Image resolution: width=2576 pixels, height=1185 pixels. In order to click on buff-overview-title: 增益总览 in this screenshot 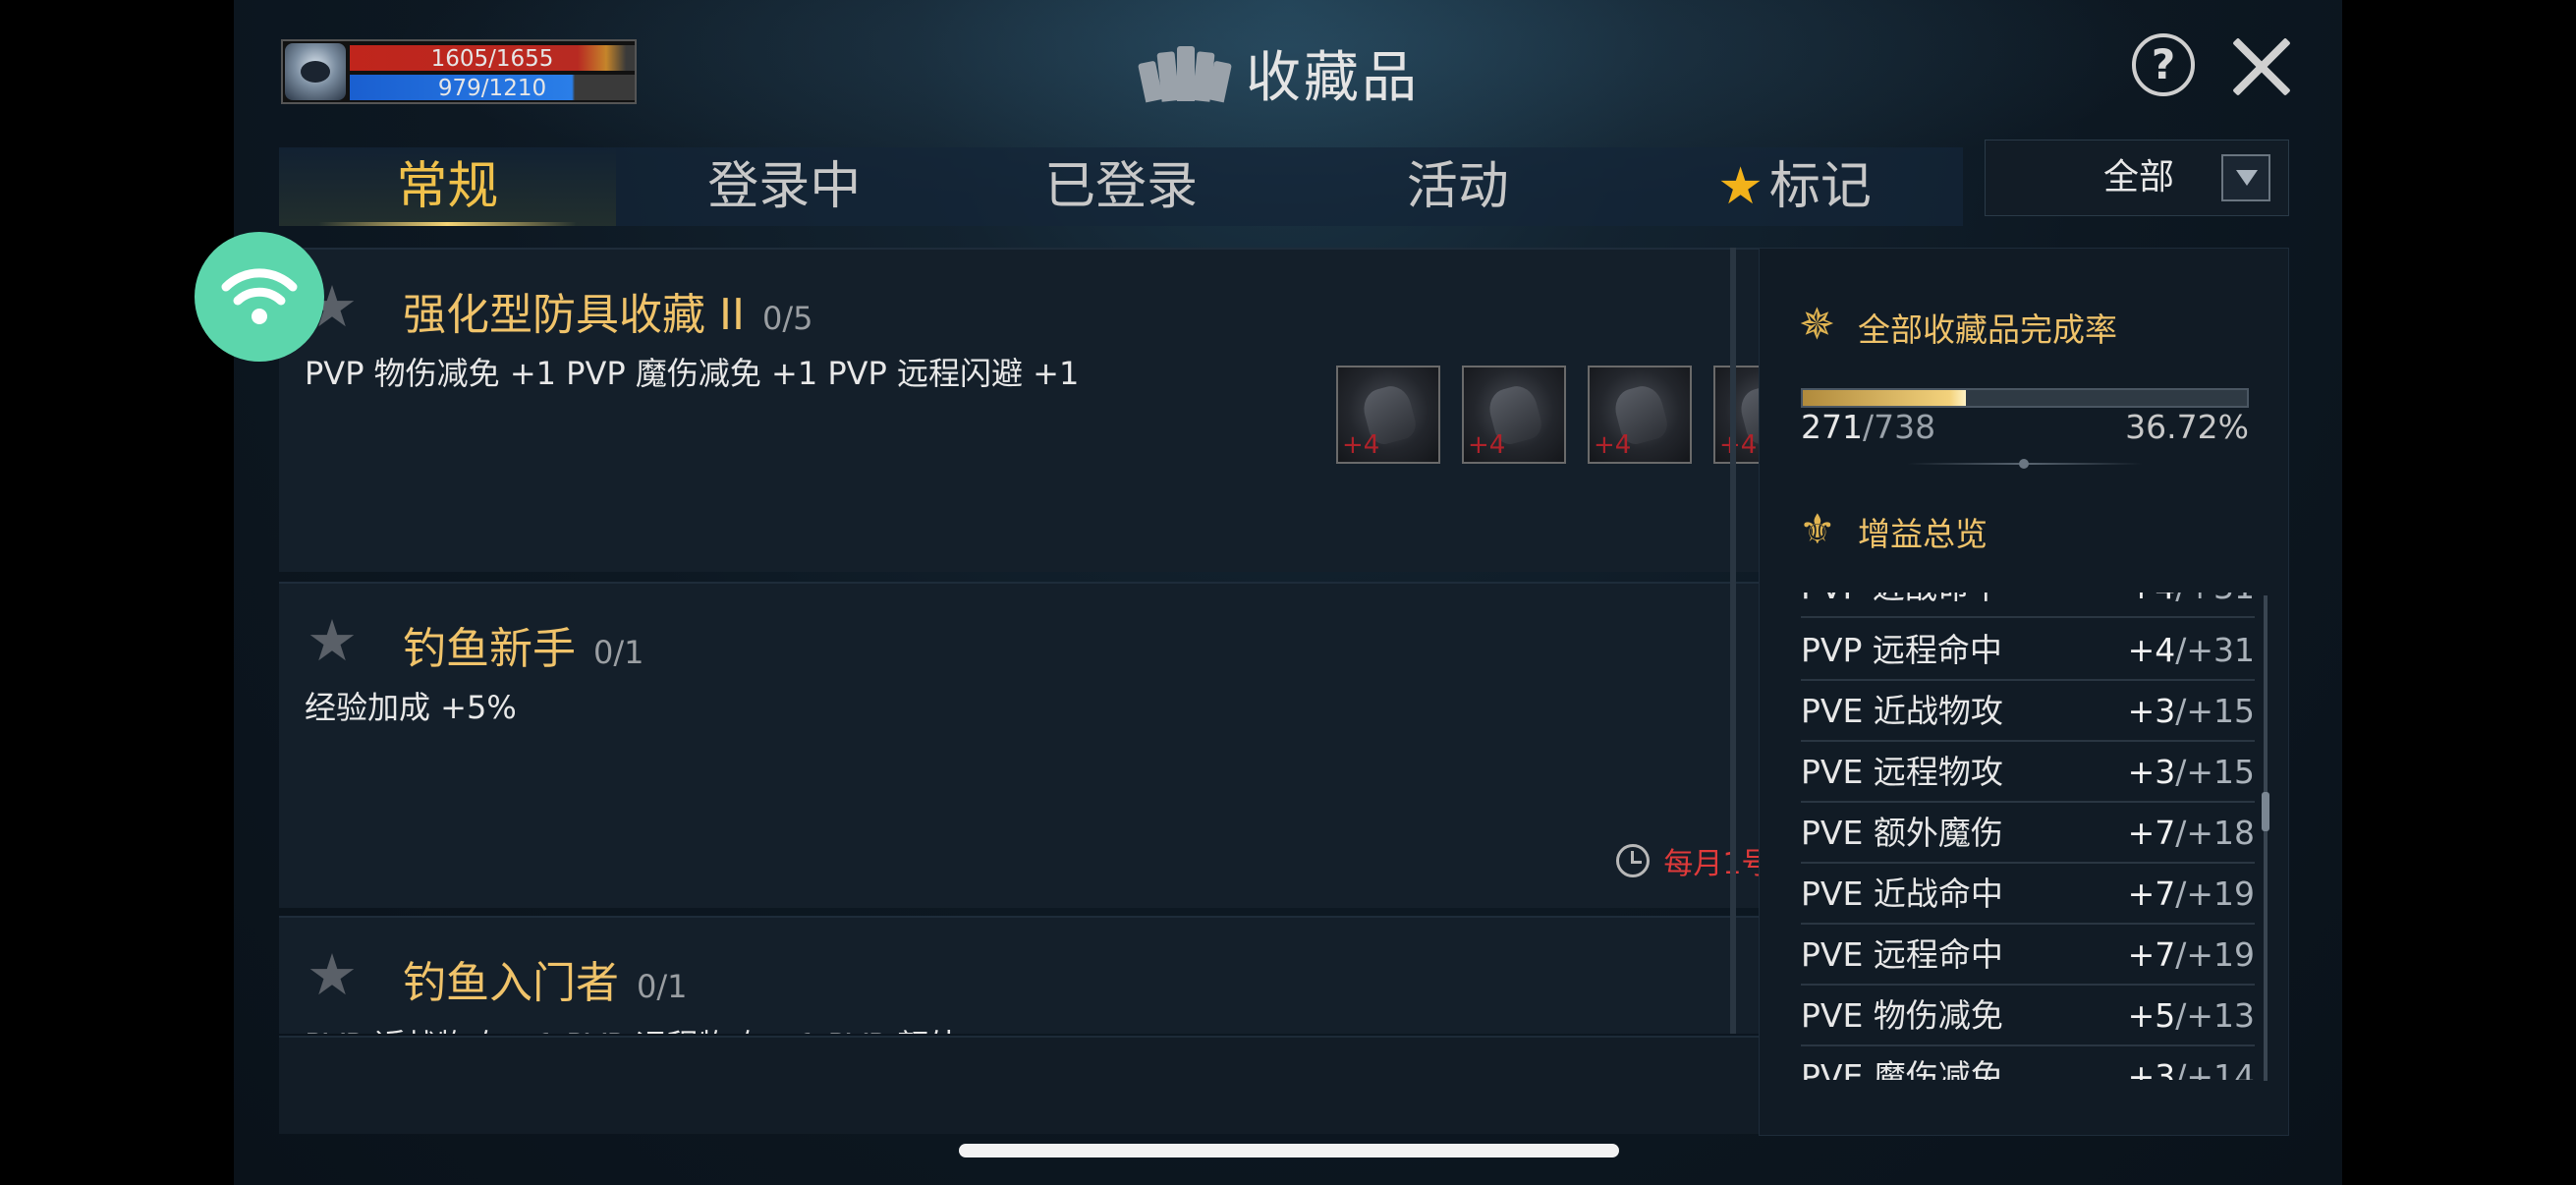, I will do `click(1923, 534)`.